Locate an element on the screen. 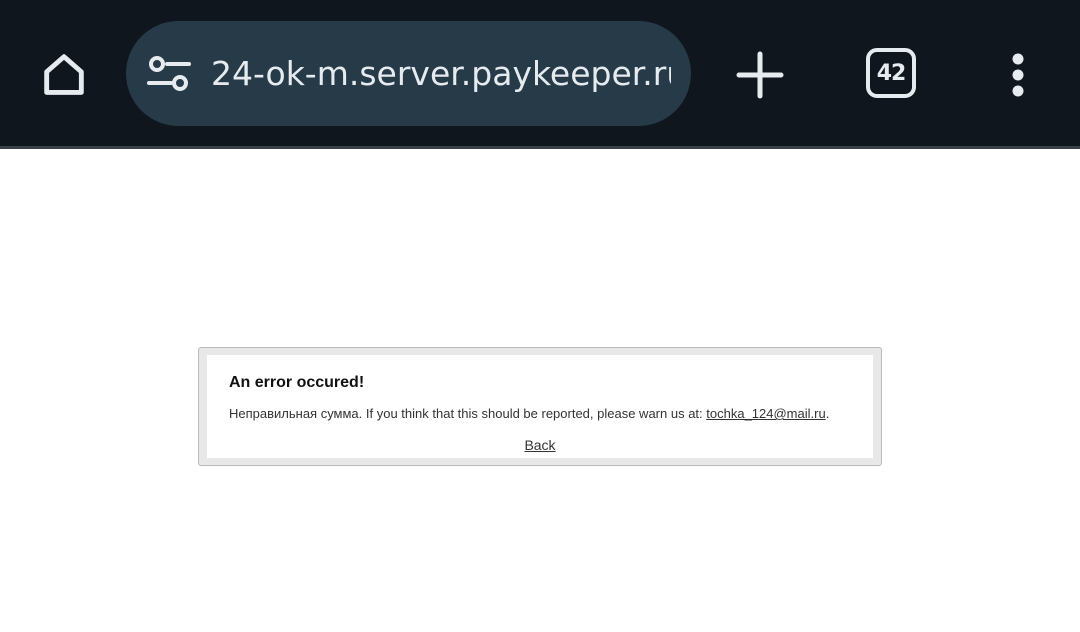 This screenshot has height=632, width=1080. menu-button is located at coordinates (1018, 75).